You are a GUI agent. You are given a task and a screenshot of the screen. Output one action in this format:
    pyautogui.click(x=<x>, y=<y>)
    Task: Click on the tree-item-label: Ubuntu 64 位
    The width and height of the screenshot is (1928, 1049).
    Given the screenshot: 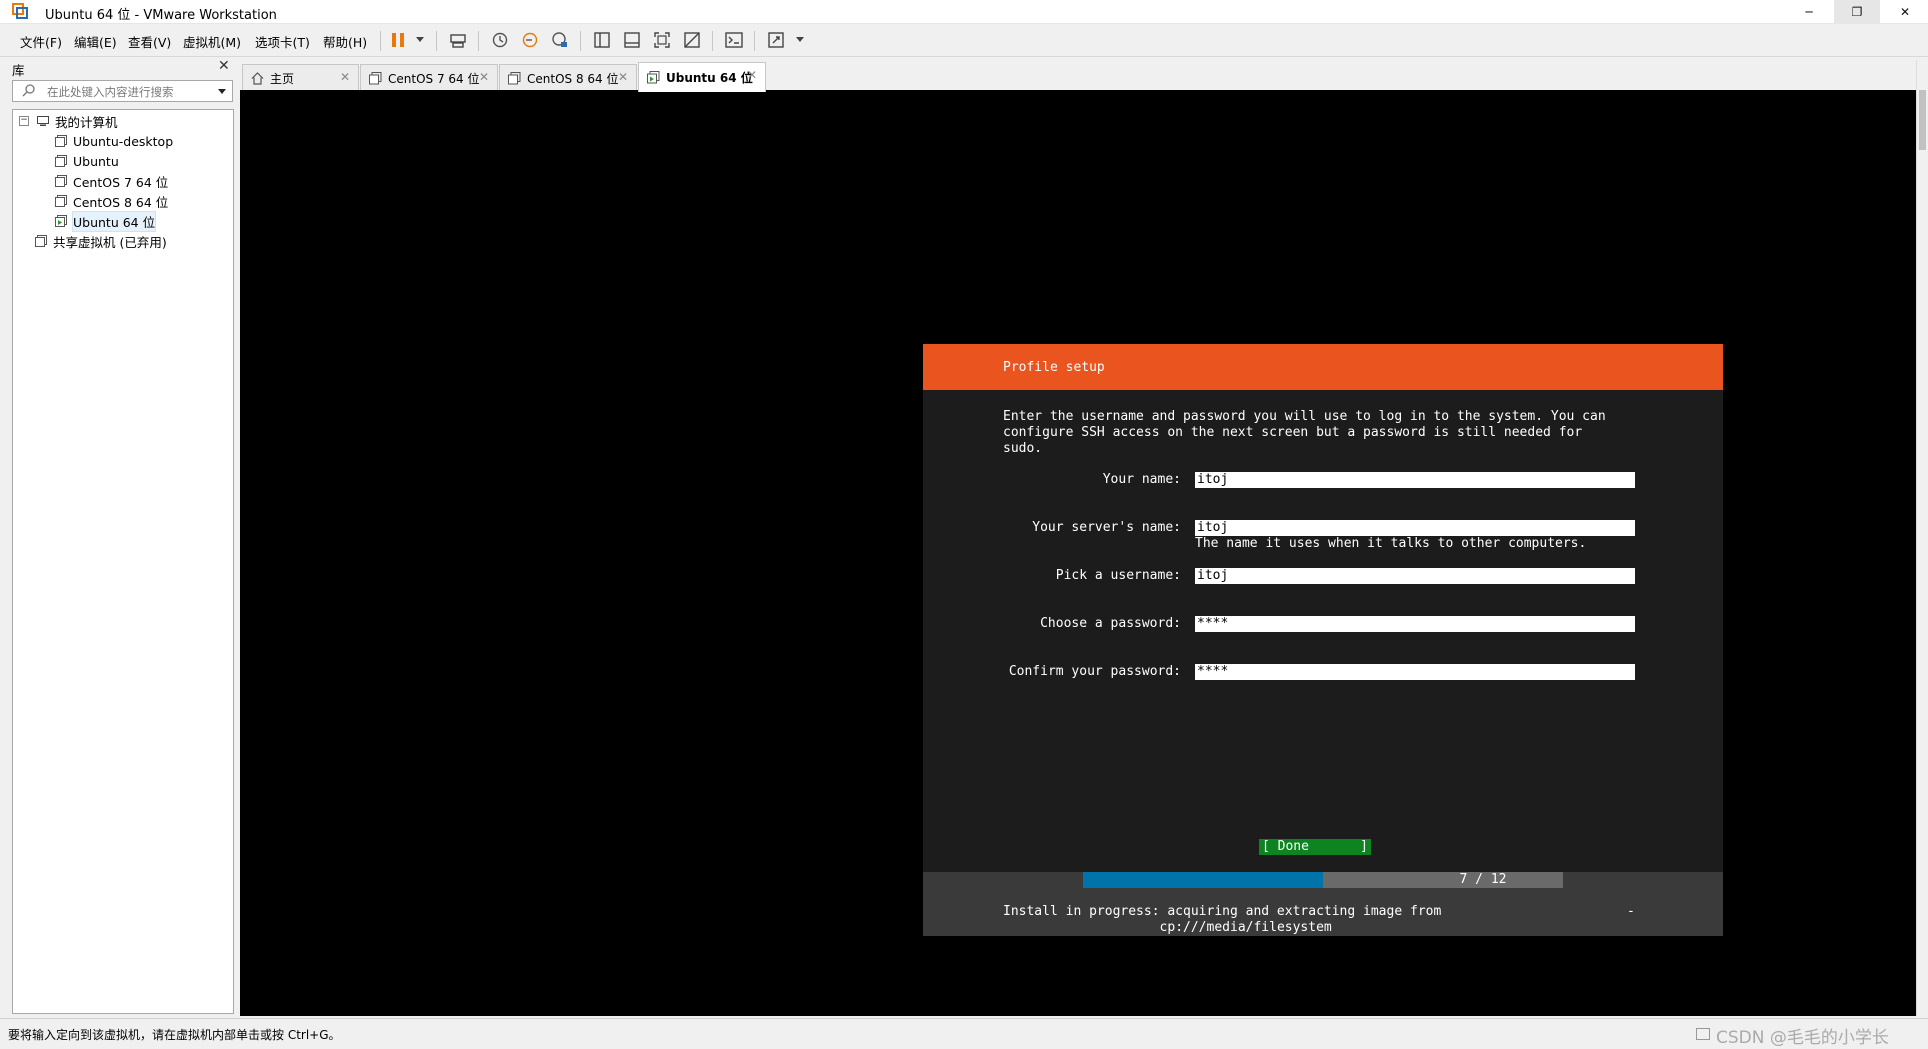 What is the action you would take?
    pyautogui.click(x=114, y=221)
    